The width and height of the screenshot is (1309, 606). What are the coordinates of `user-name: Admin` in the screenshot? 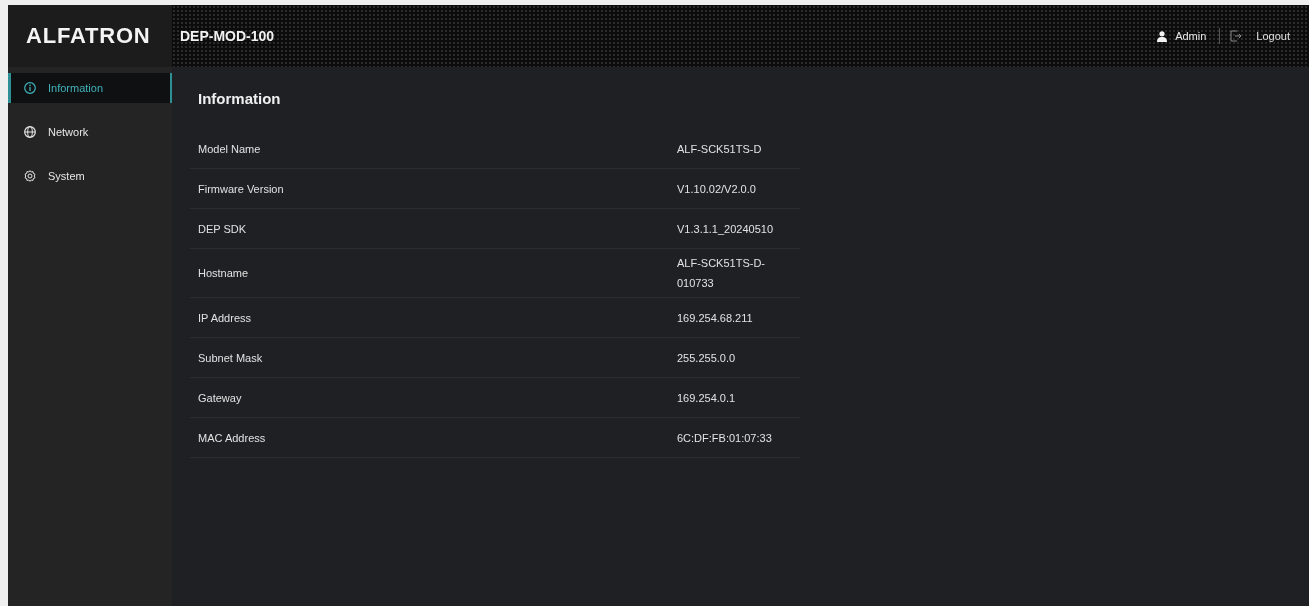 It's located at (1191, 36).